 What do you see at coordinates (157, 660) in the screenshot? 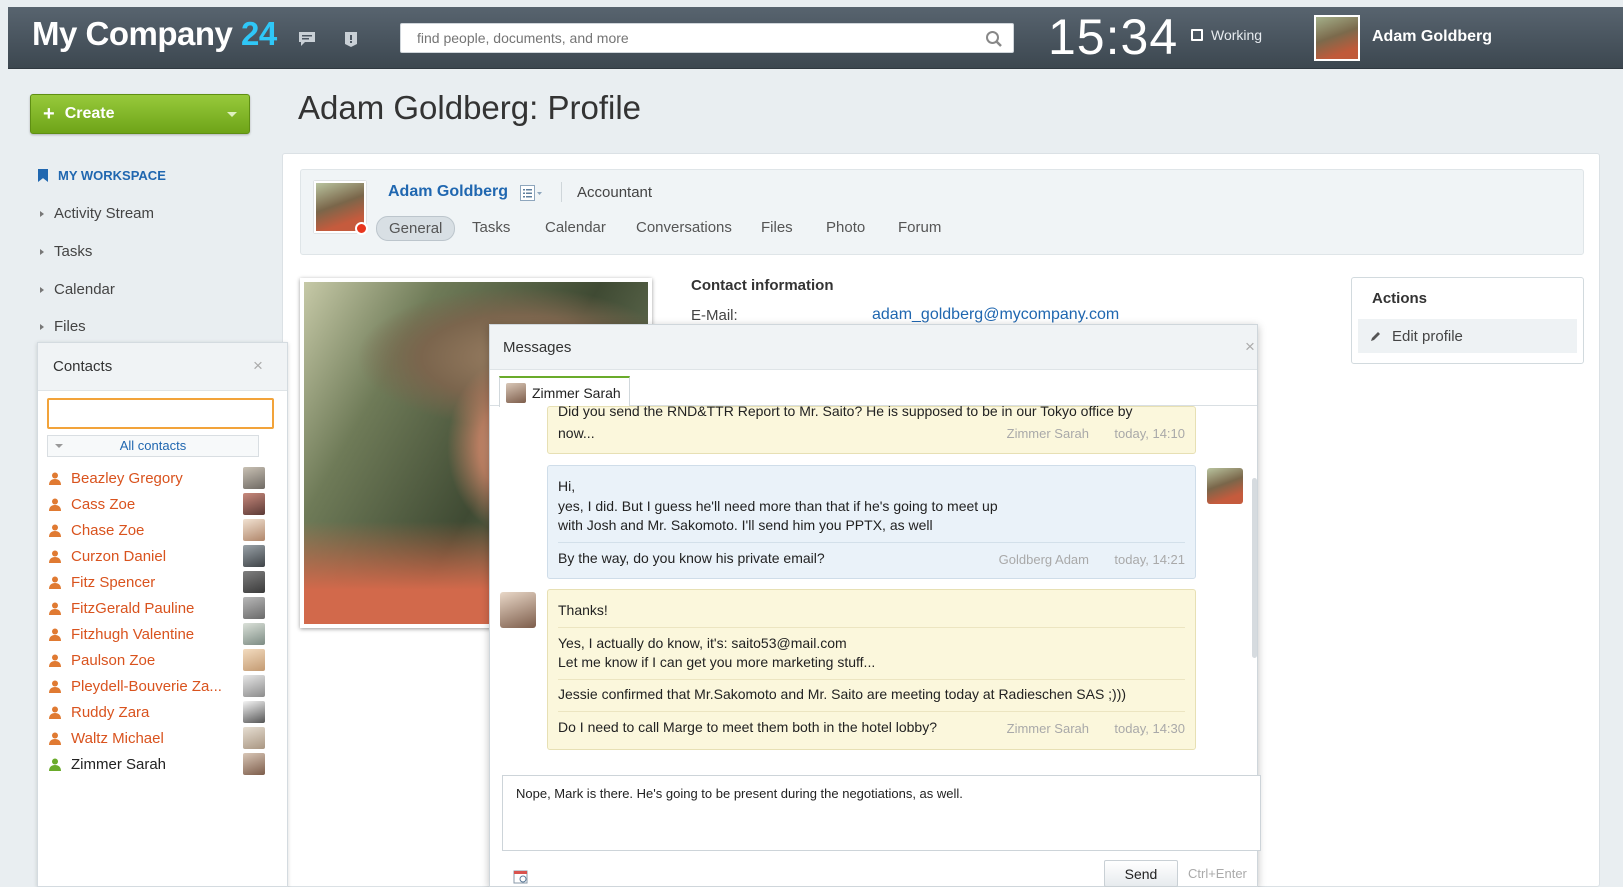
I see `contact-item: Paulson Zoe` at bounding box center [157, 660].